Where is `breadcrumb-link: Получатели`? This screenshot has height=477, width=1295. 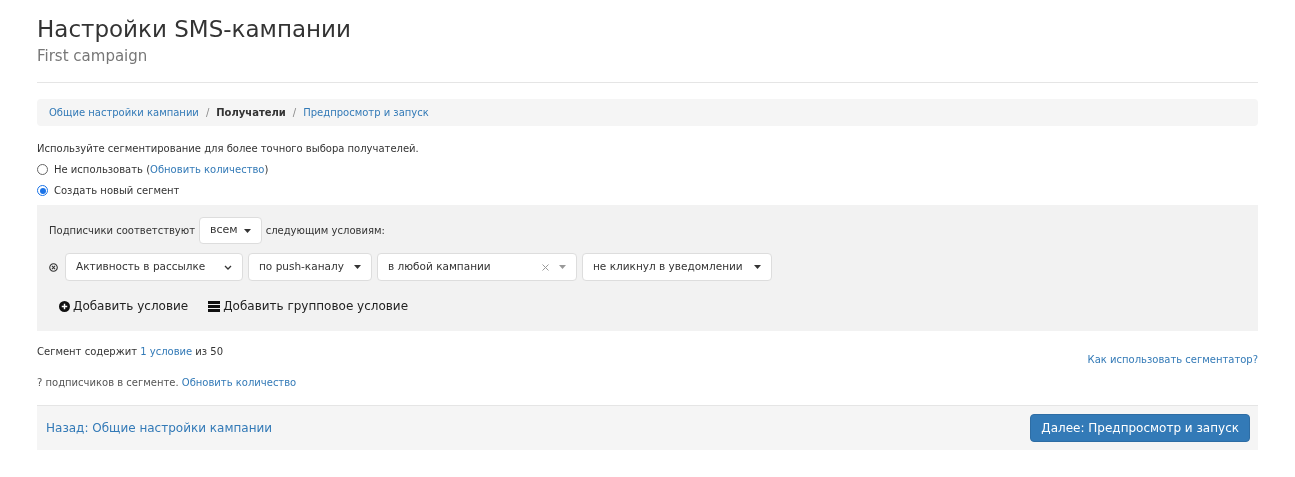 breadcrumb-link: Получатели is located at coordinates (251, 112).